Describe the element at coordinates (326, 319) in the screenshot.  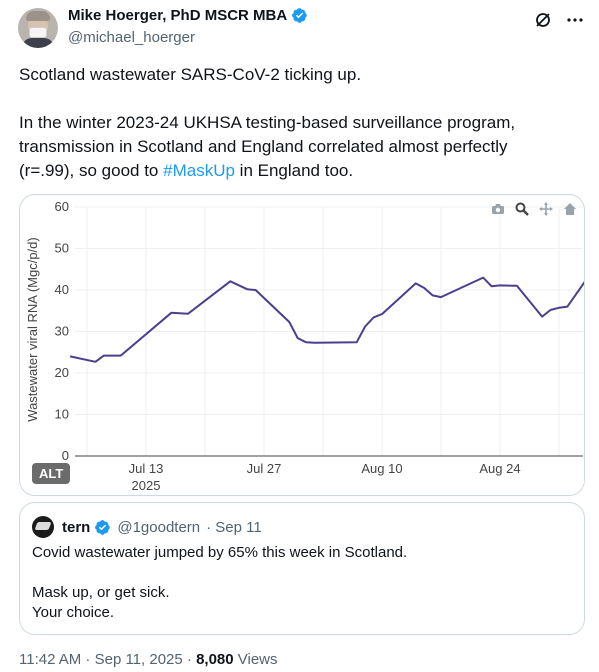
I see `data-series-line` at that location.